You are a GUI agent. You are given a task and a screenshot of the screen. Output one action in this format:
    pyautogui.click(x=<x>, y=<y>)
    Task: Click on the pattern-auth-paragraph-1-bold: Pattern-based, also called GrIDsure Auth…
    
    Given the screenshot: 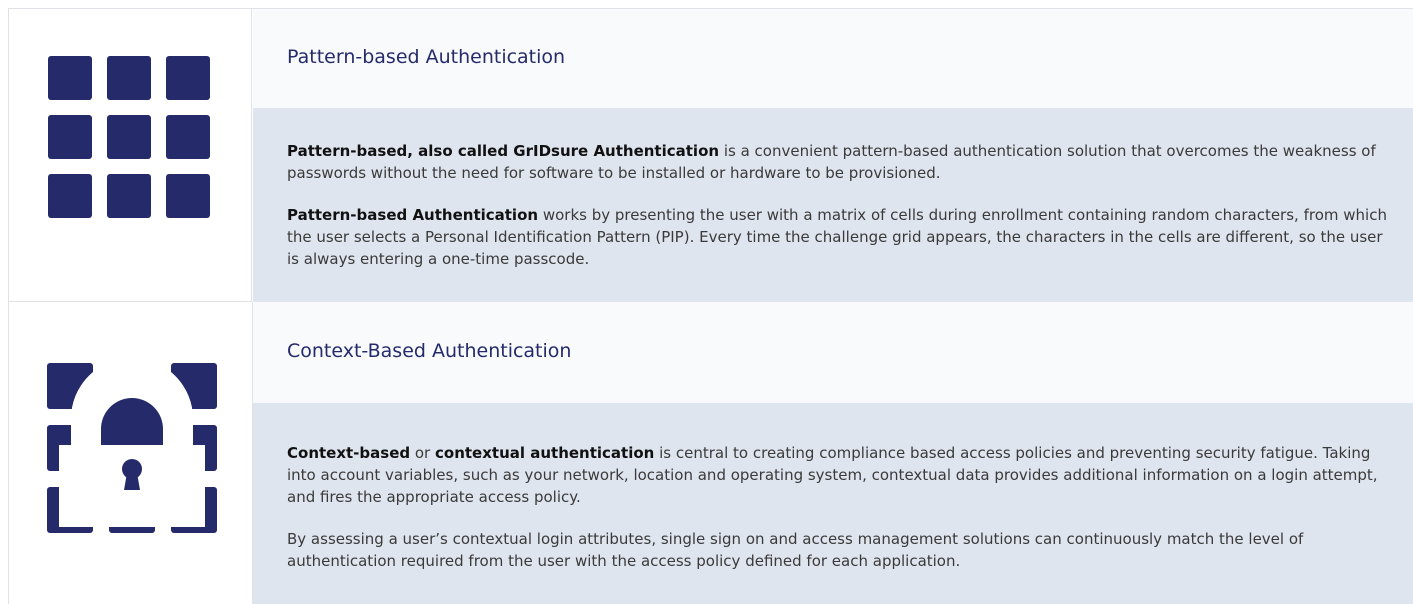 What is the action you would take?
    pyautogui.click(x=503, y=151)
    